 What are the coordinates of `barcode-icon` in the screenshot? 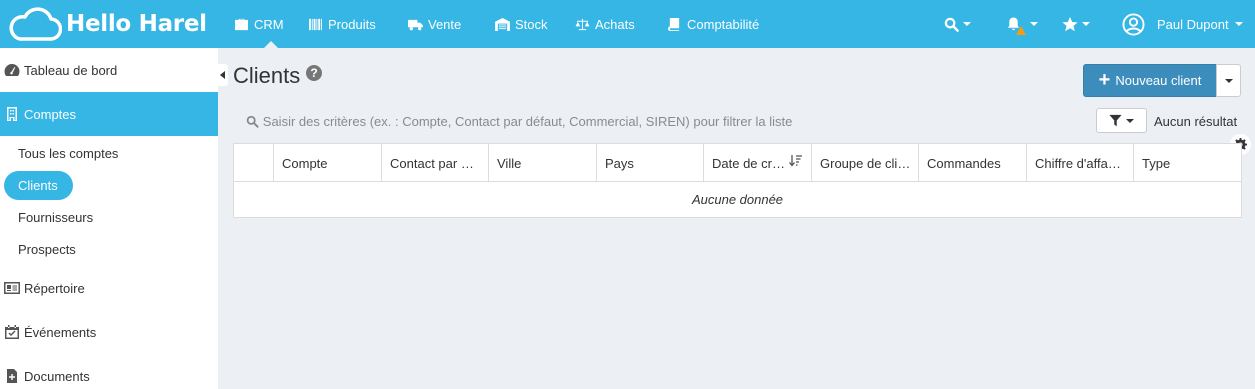 It's located at (315, 24).